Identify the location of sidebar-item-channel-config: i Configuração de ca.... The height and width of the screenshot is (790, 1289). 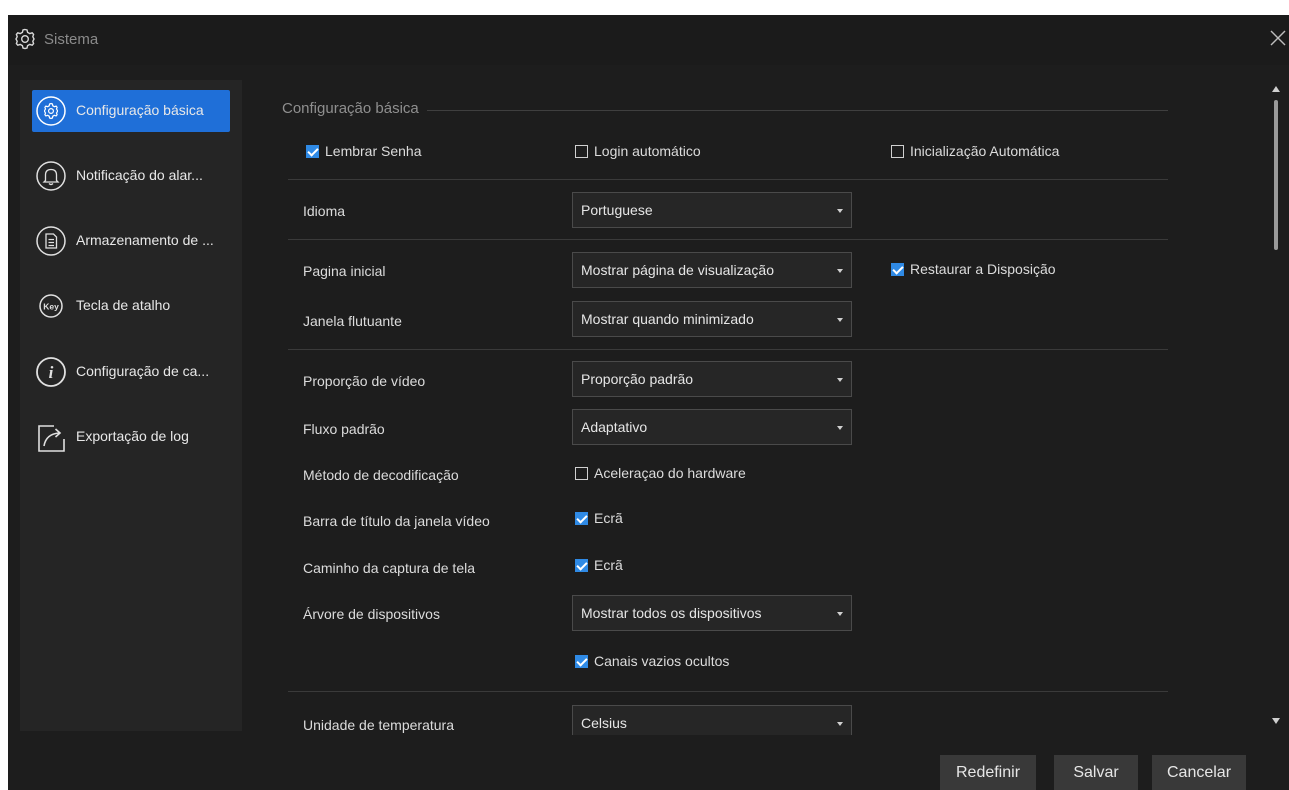
(131, 372).